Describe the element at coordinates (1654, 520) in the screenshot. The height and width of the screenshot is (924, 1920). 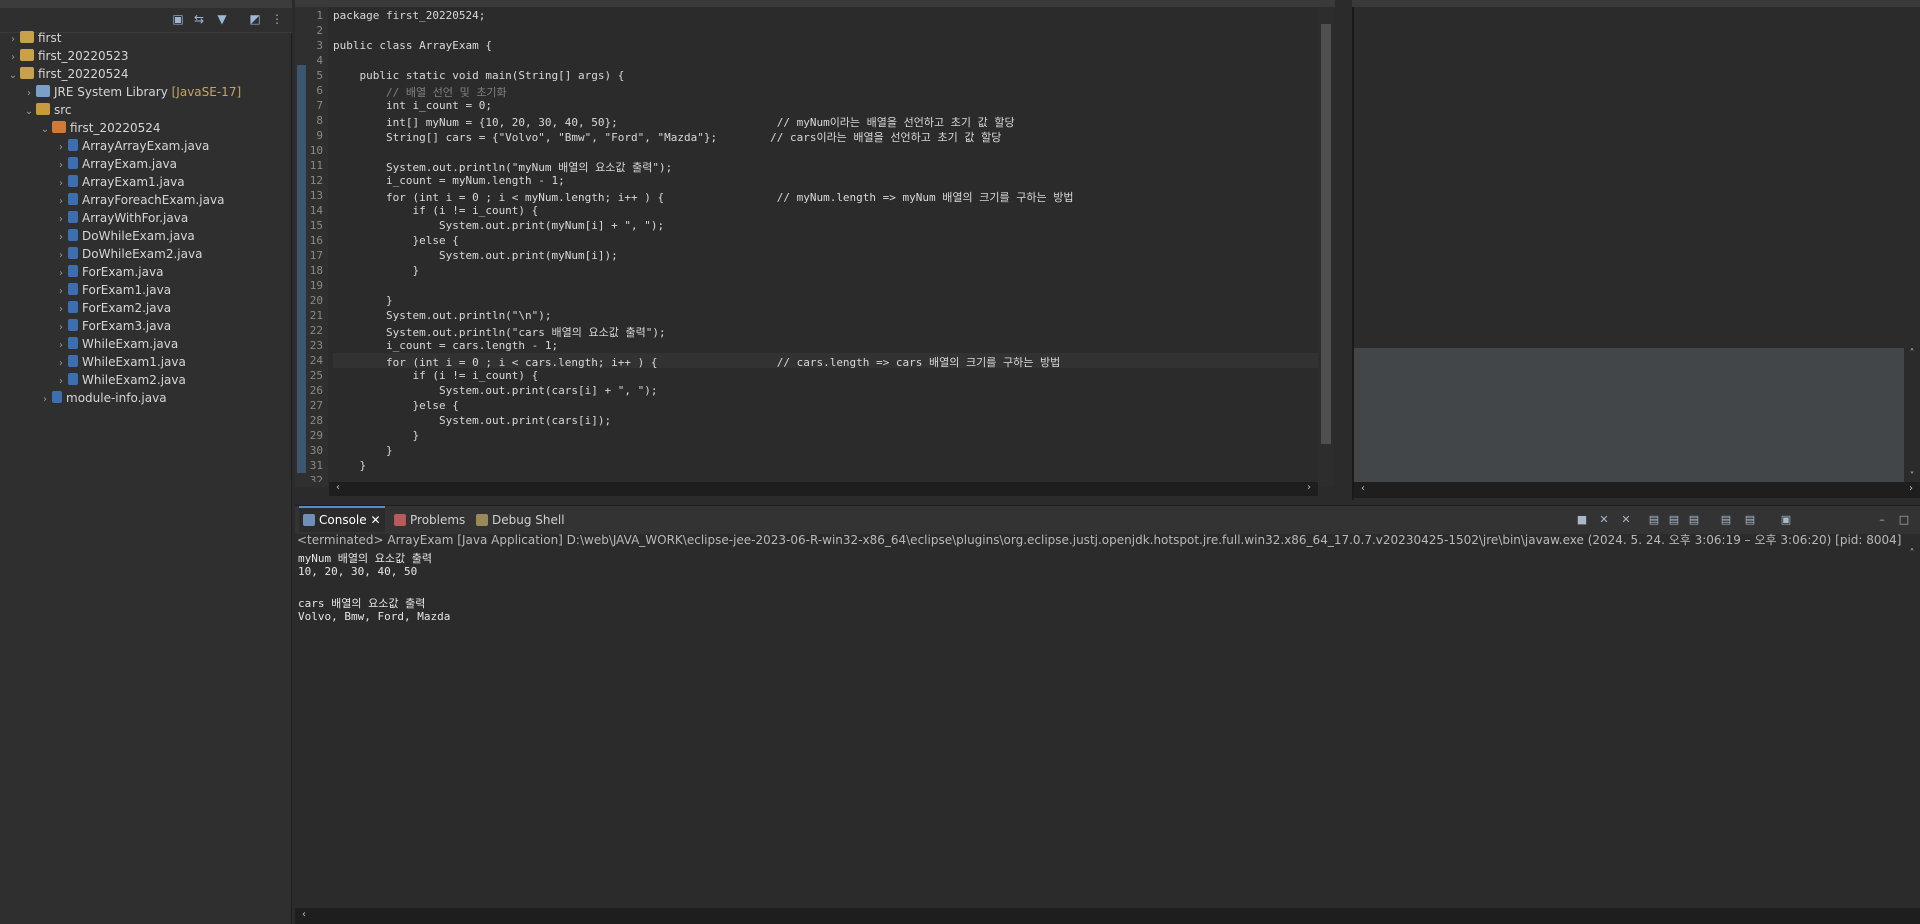
I see `scroll-lock-icon: ▤` at that location.